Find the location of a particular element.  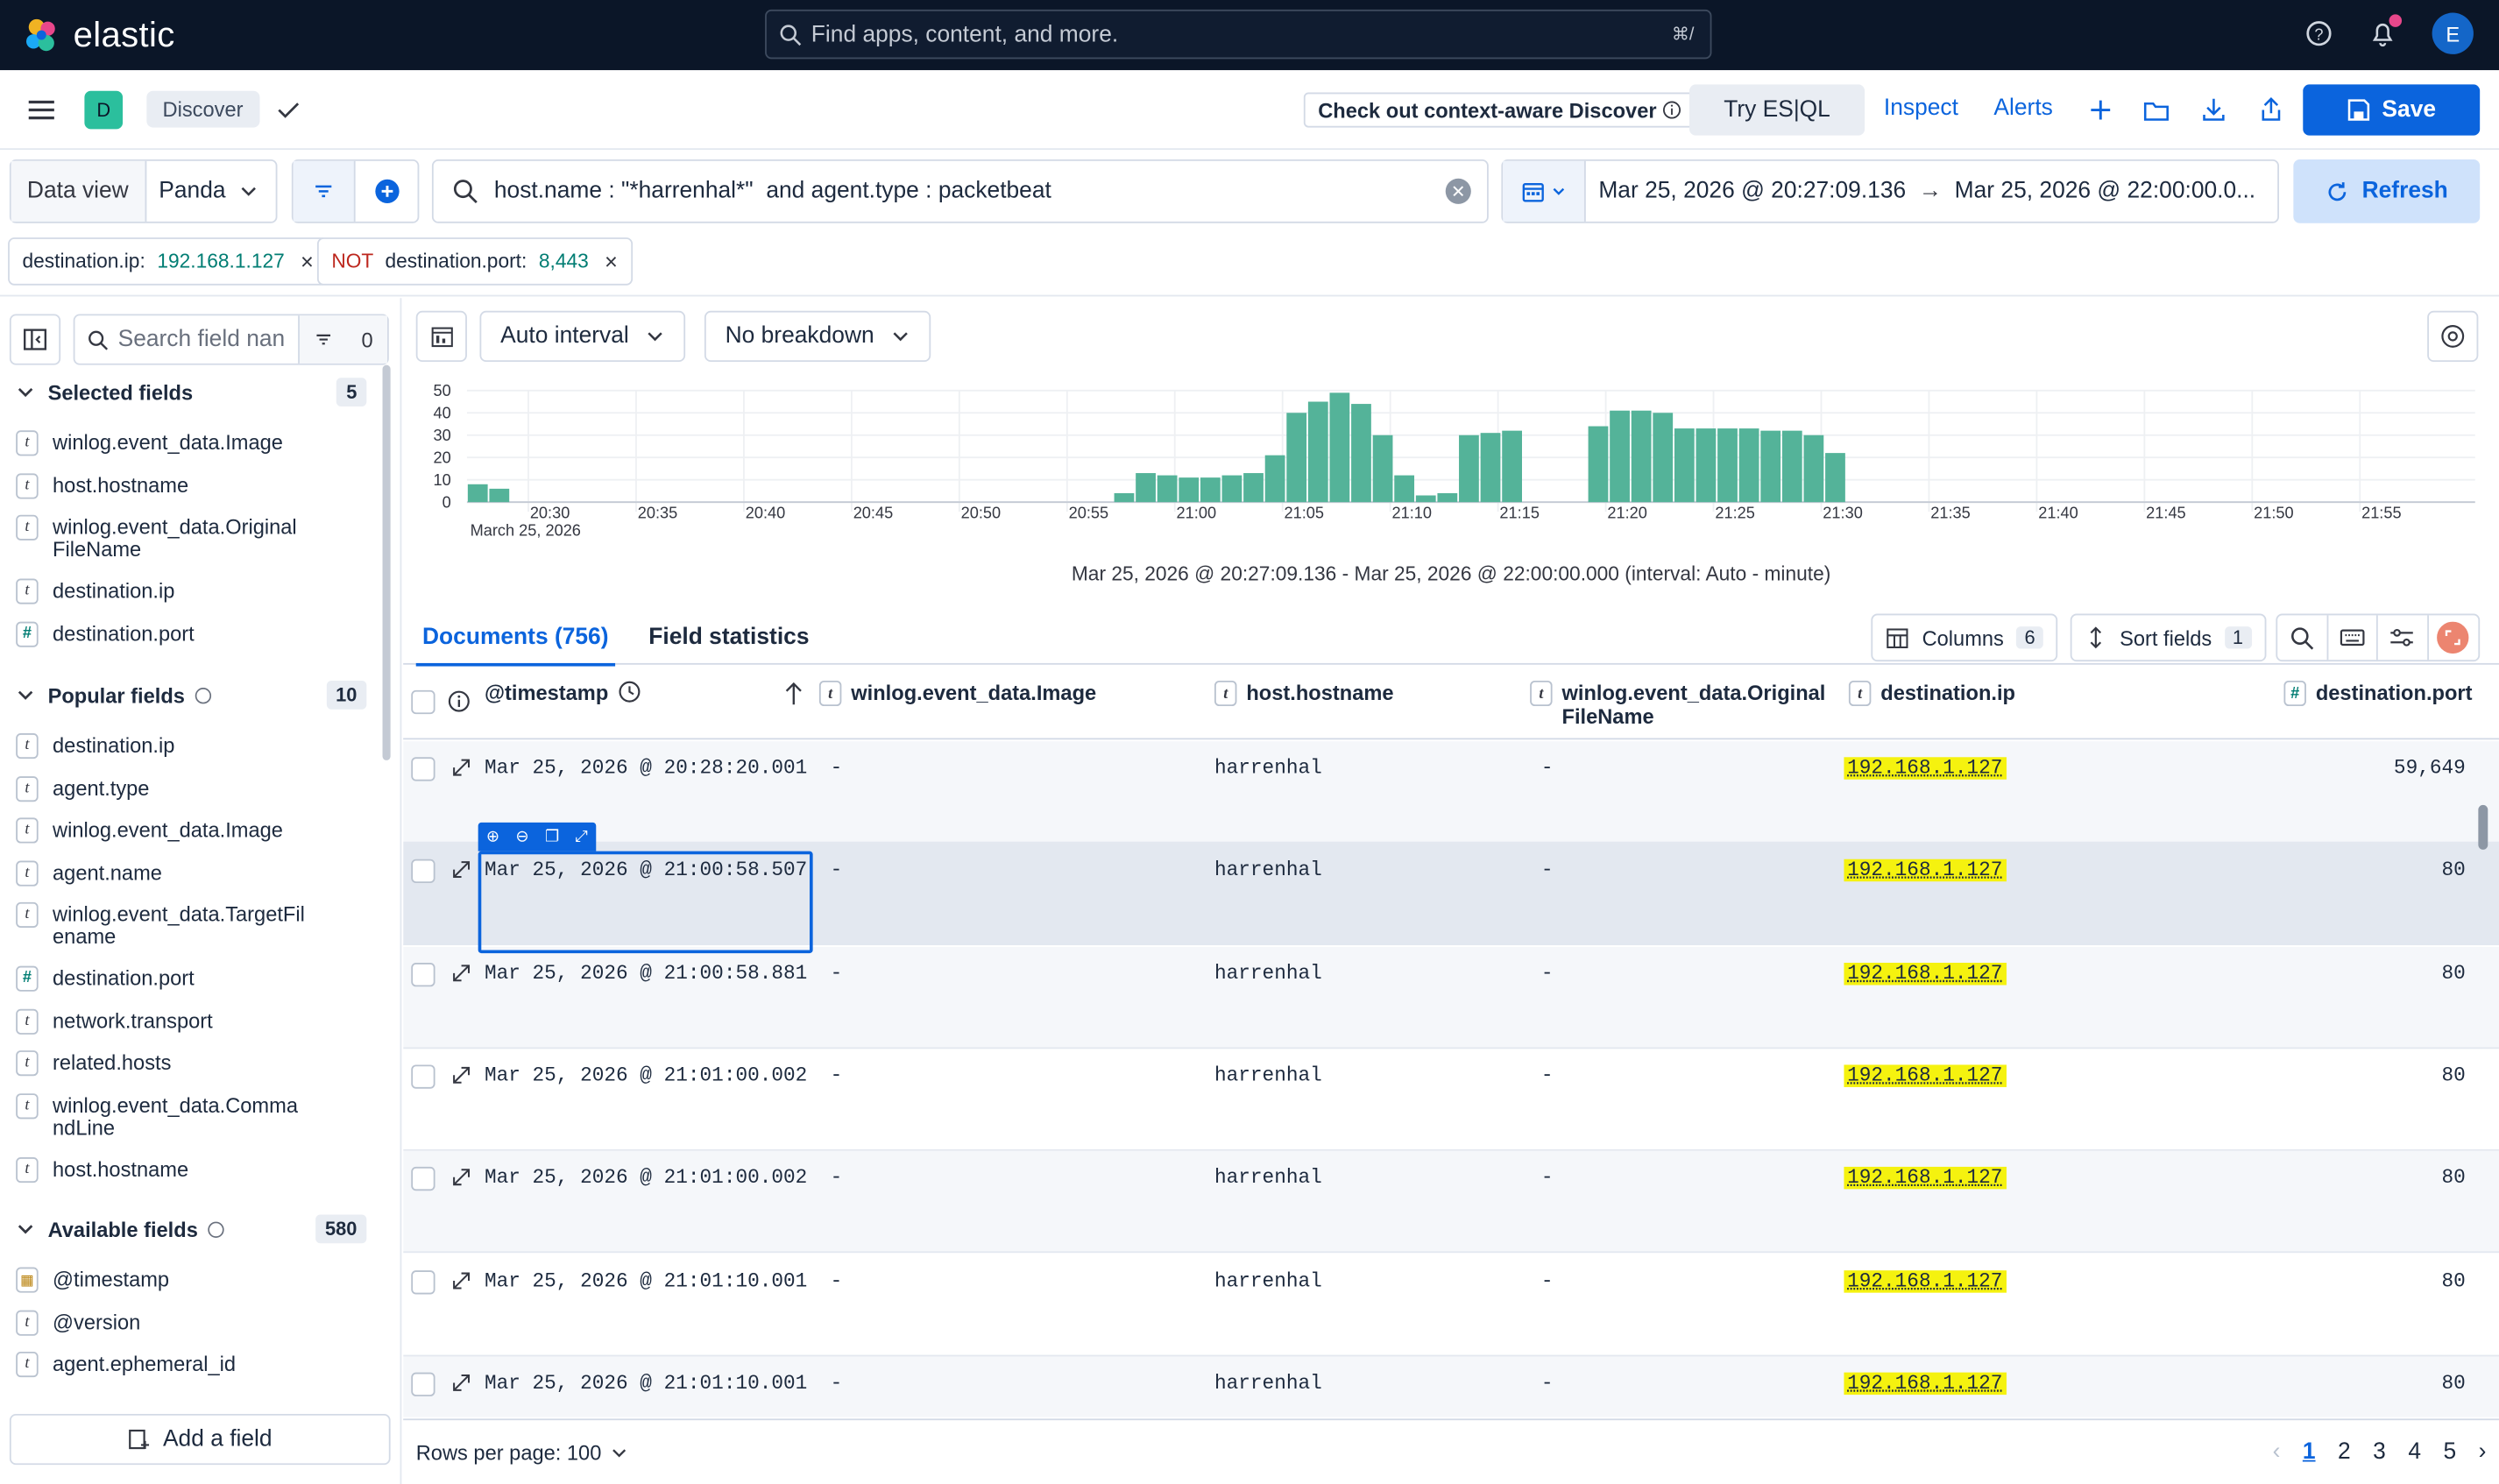

field-item: t winlog.event_data.CommandLine is located at coordinates (191, 1115).